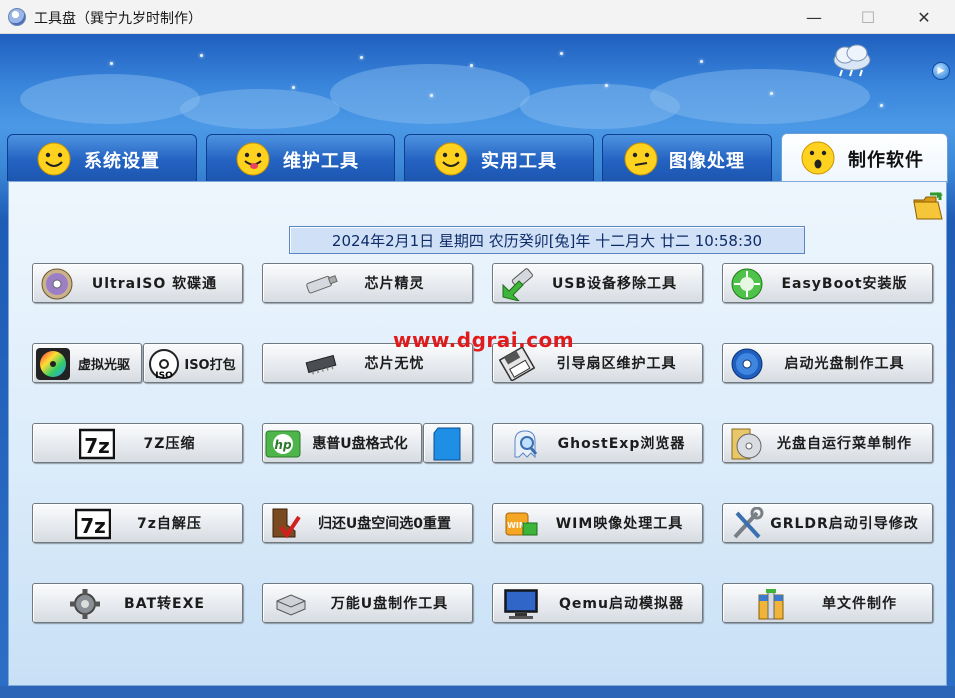  What do you see at coordinates (484, 340) in the screenshot?
I see `watermark-text: www.dgrai.com` at bounding box center [484, 340].